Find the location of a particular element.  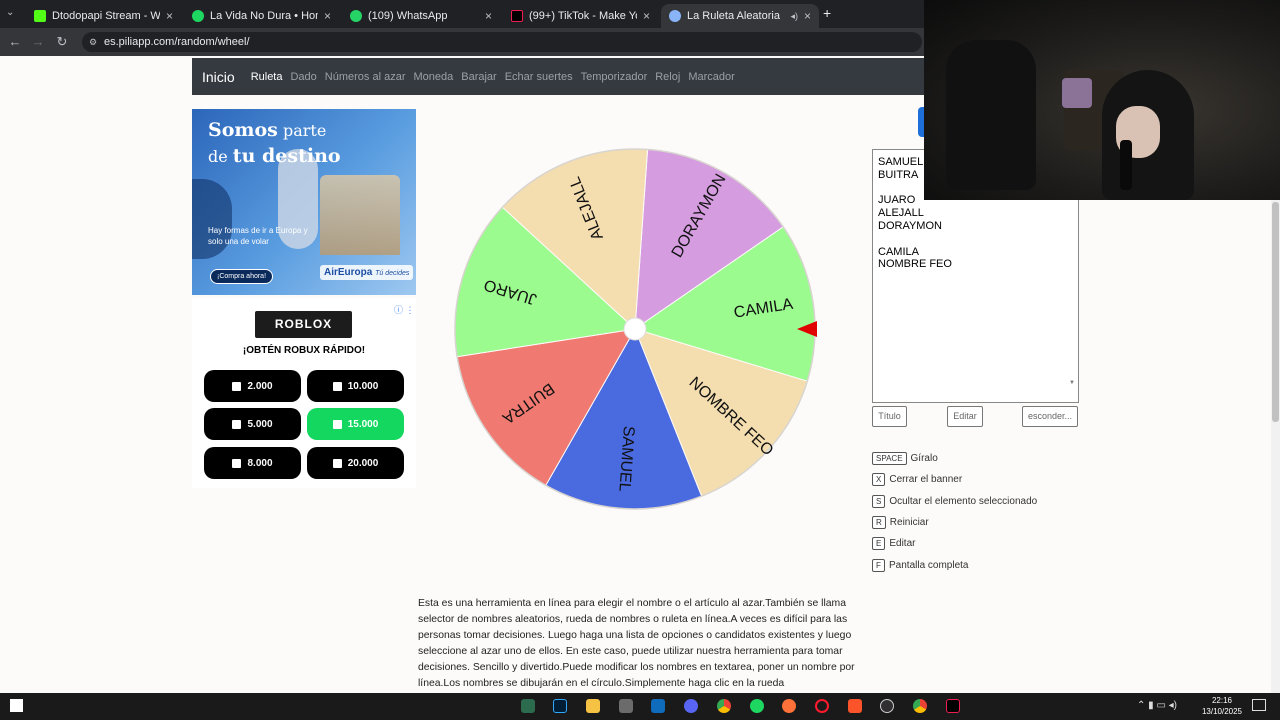

shortcut-spin: SPACE Gíralo is located at coordinates (905, 458).